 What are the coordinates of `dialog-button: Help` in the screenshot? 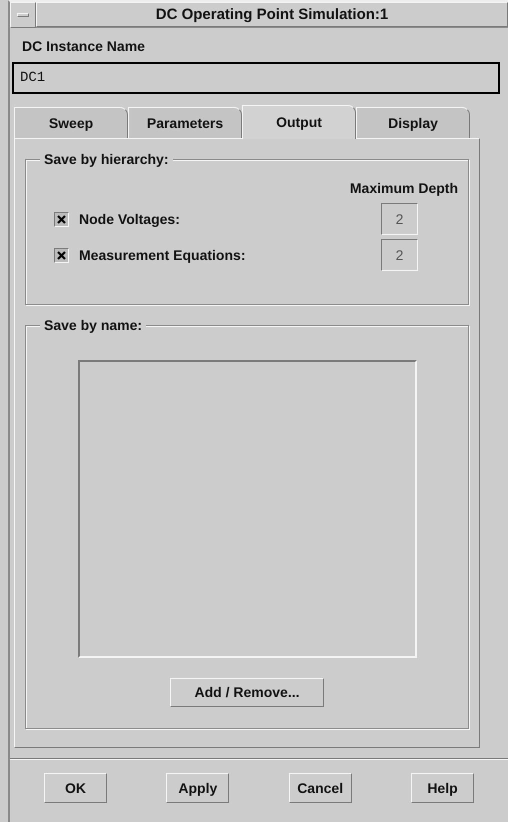 It's located at (442, 788).